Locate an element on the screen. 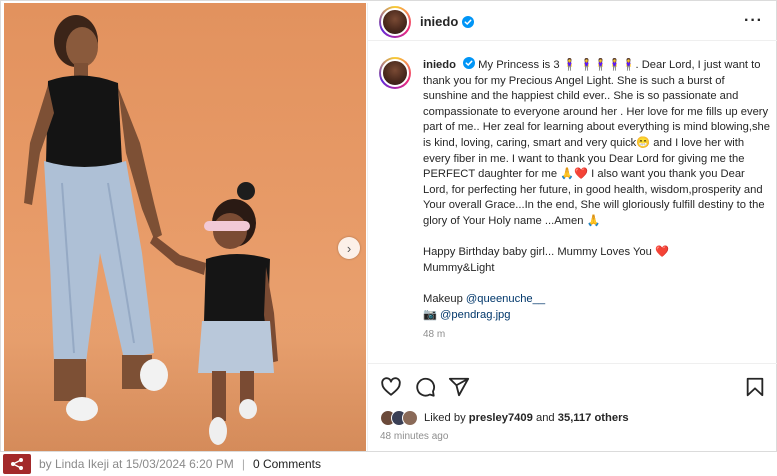 The height and width of the screenshot is (476, 777). comments-link: 0 Comments is located at coordinates (287, 464).